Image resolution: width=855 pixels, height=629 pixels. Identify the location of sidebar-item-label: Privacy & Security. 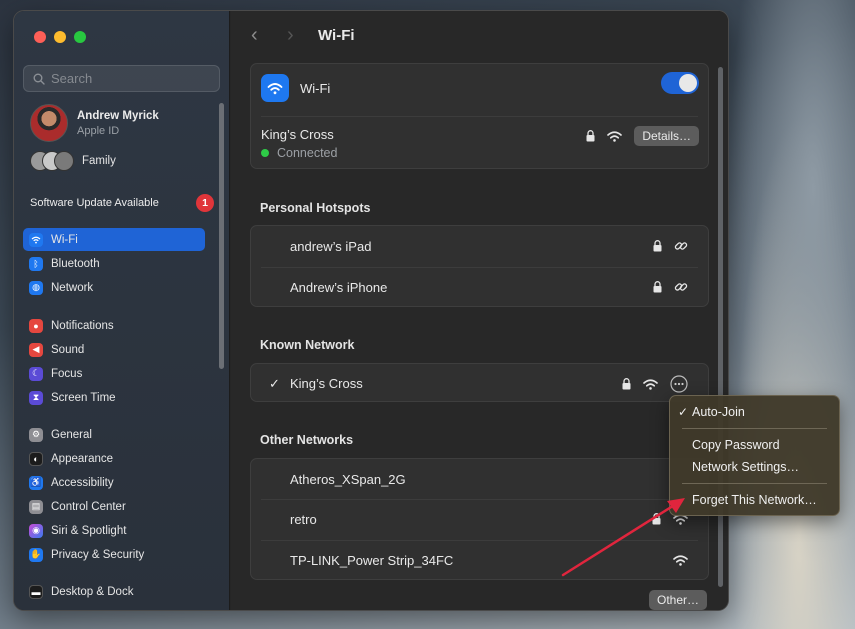
(98, 554).